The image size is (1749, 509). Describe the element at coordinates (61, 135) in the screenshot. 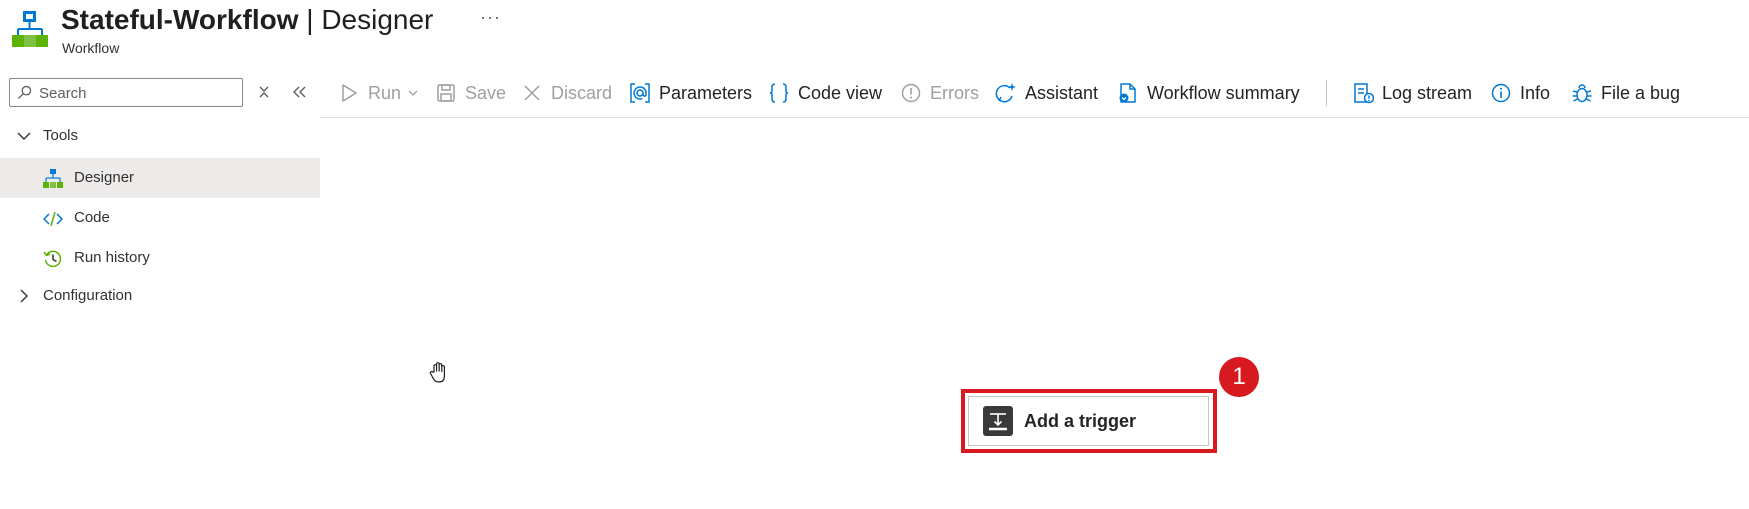

I see `nav-group-label: Tools` at that location.